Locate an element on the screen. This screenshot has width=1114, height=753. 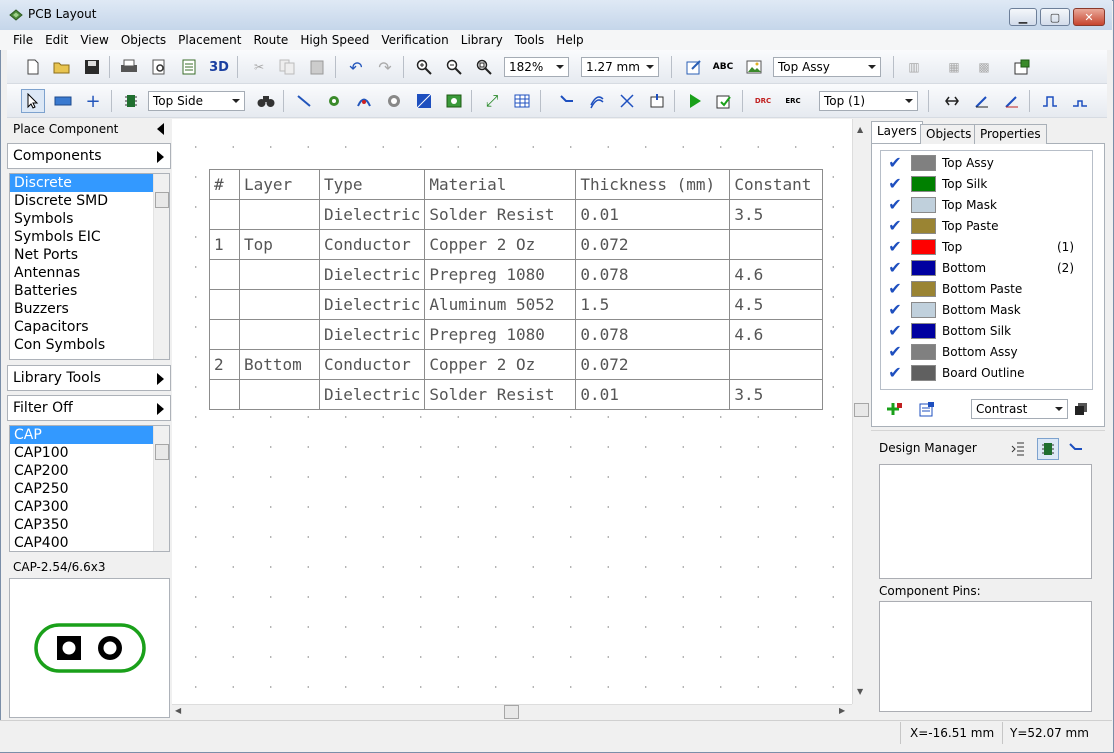
tab-properties: Properties is located at coordinates (1010, 134).